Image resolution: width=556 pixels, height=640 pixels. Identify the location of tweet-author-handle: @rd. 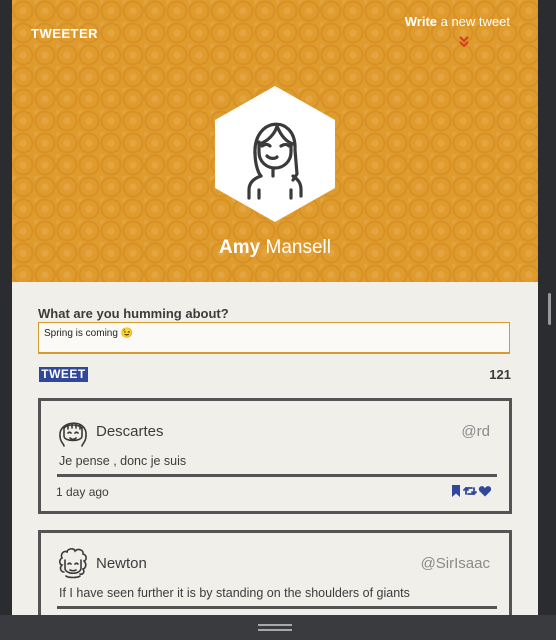
(475, 431).